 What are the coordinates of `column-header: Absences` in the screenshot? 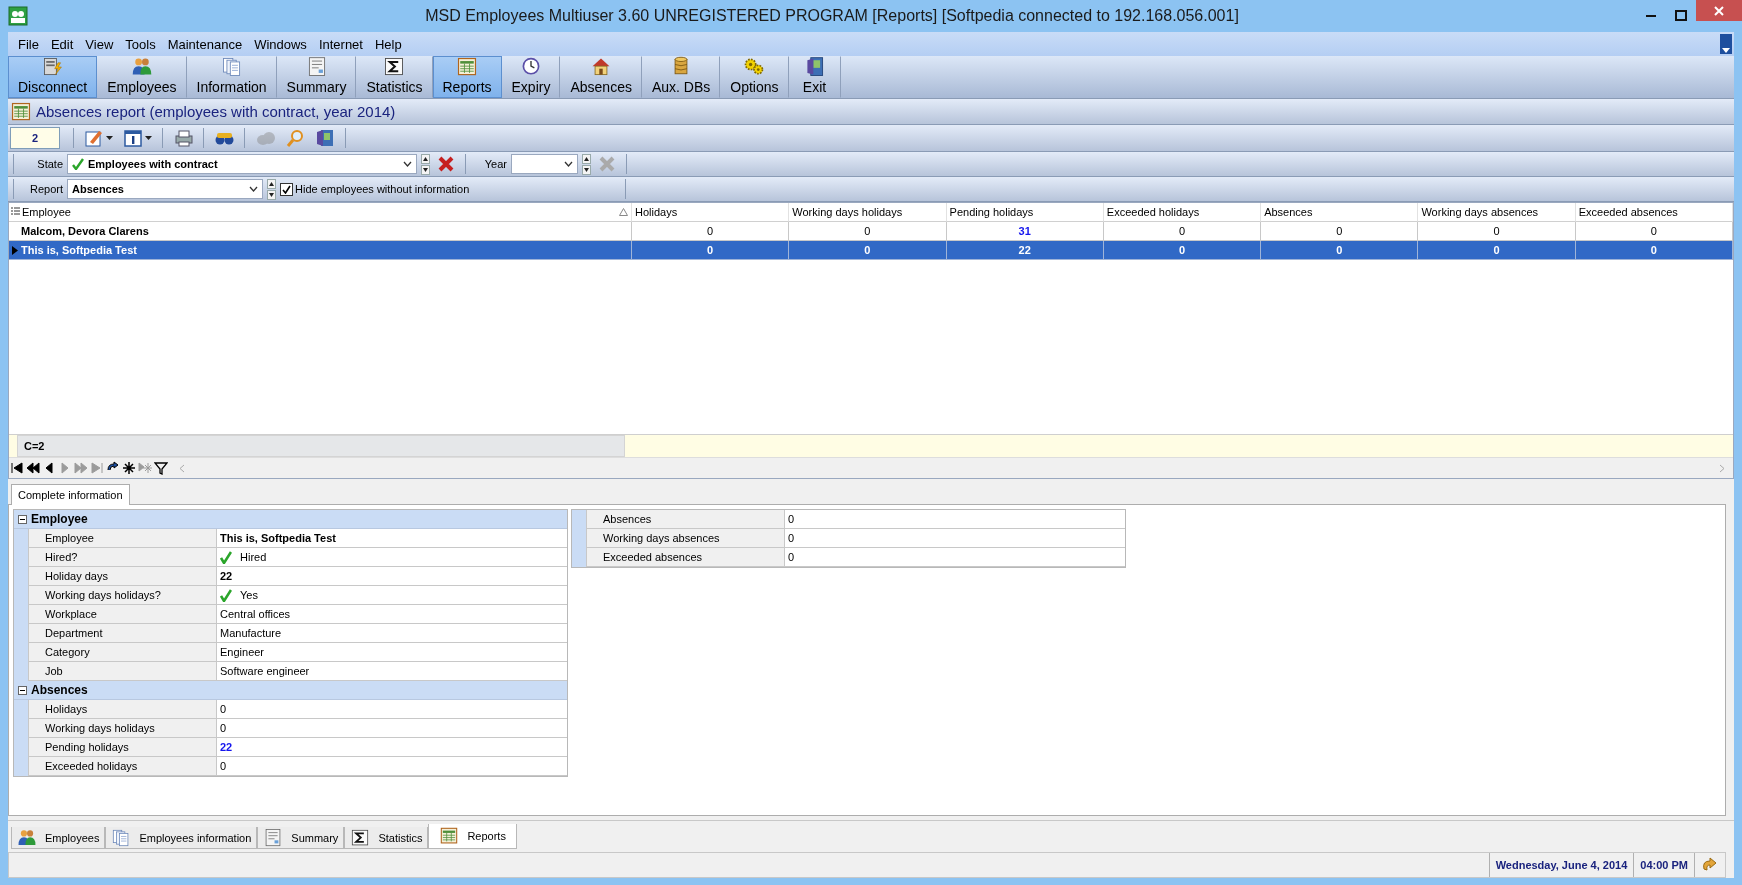 It's located at (1340, 212).